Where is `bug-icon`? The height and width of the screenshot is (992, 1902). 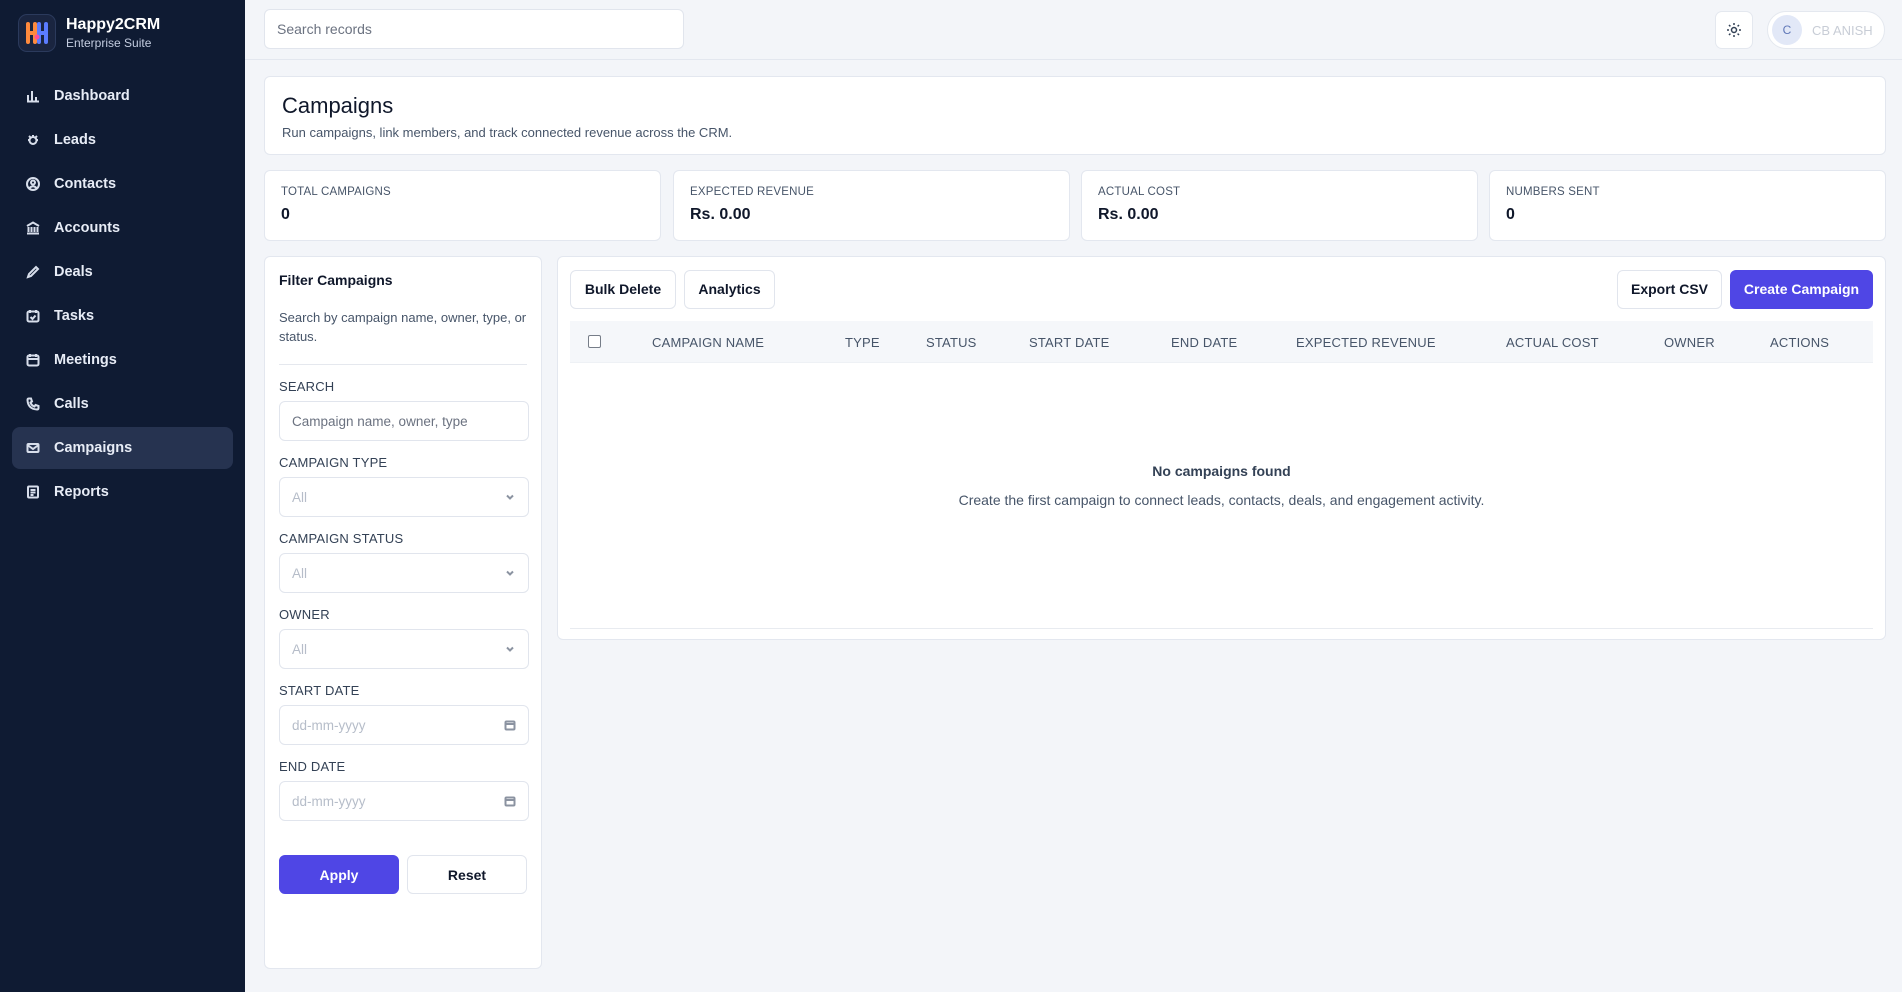
bug-icon is located at coordinates (33, 140).